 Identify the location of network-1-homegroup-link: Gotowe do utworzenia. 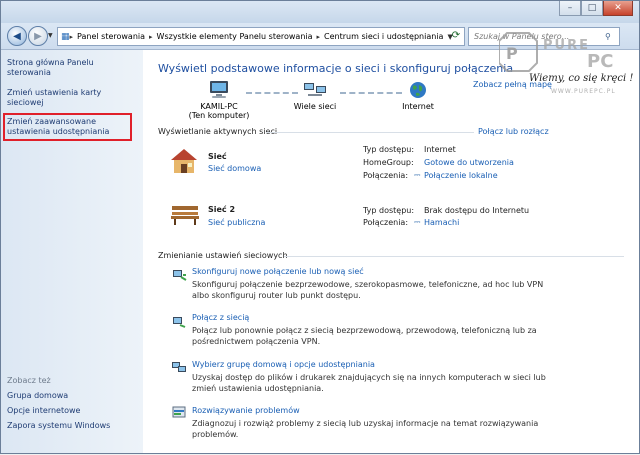
(469, 162).